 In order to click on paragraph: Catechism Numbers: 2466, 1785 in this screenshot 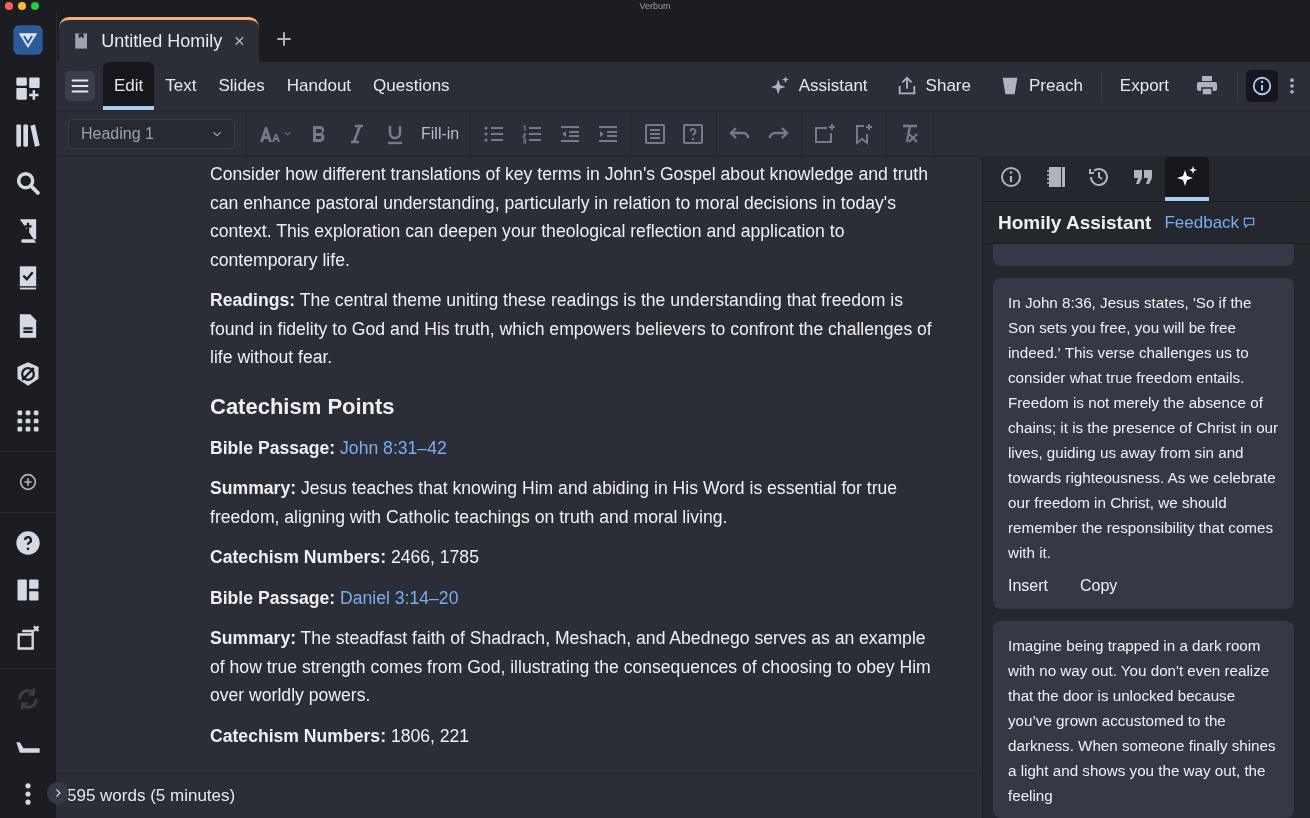, I will do `click(345, 557)`.